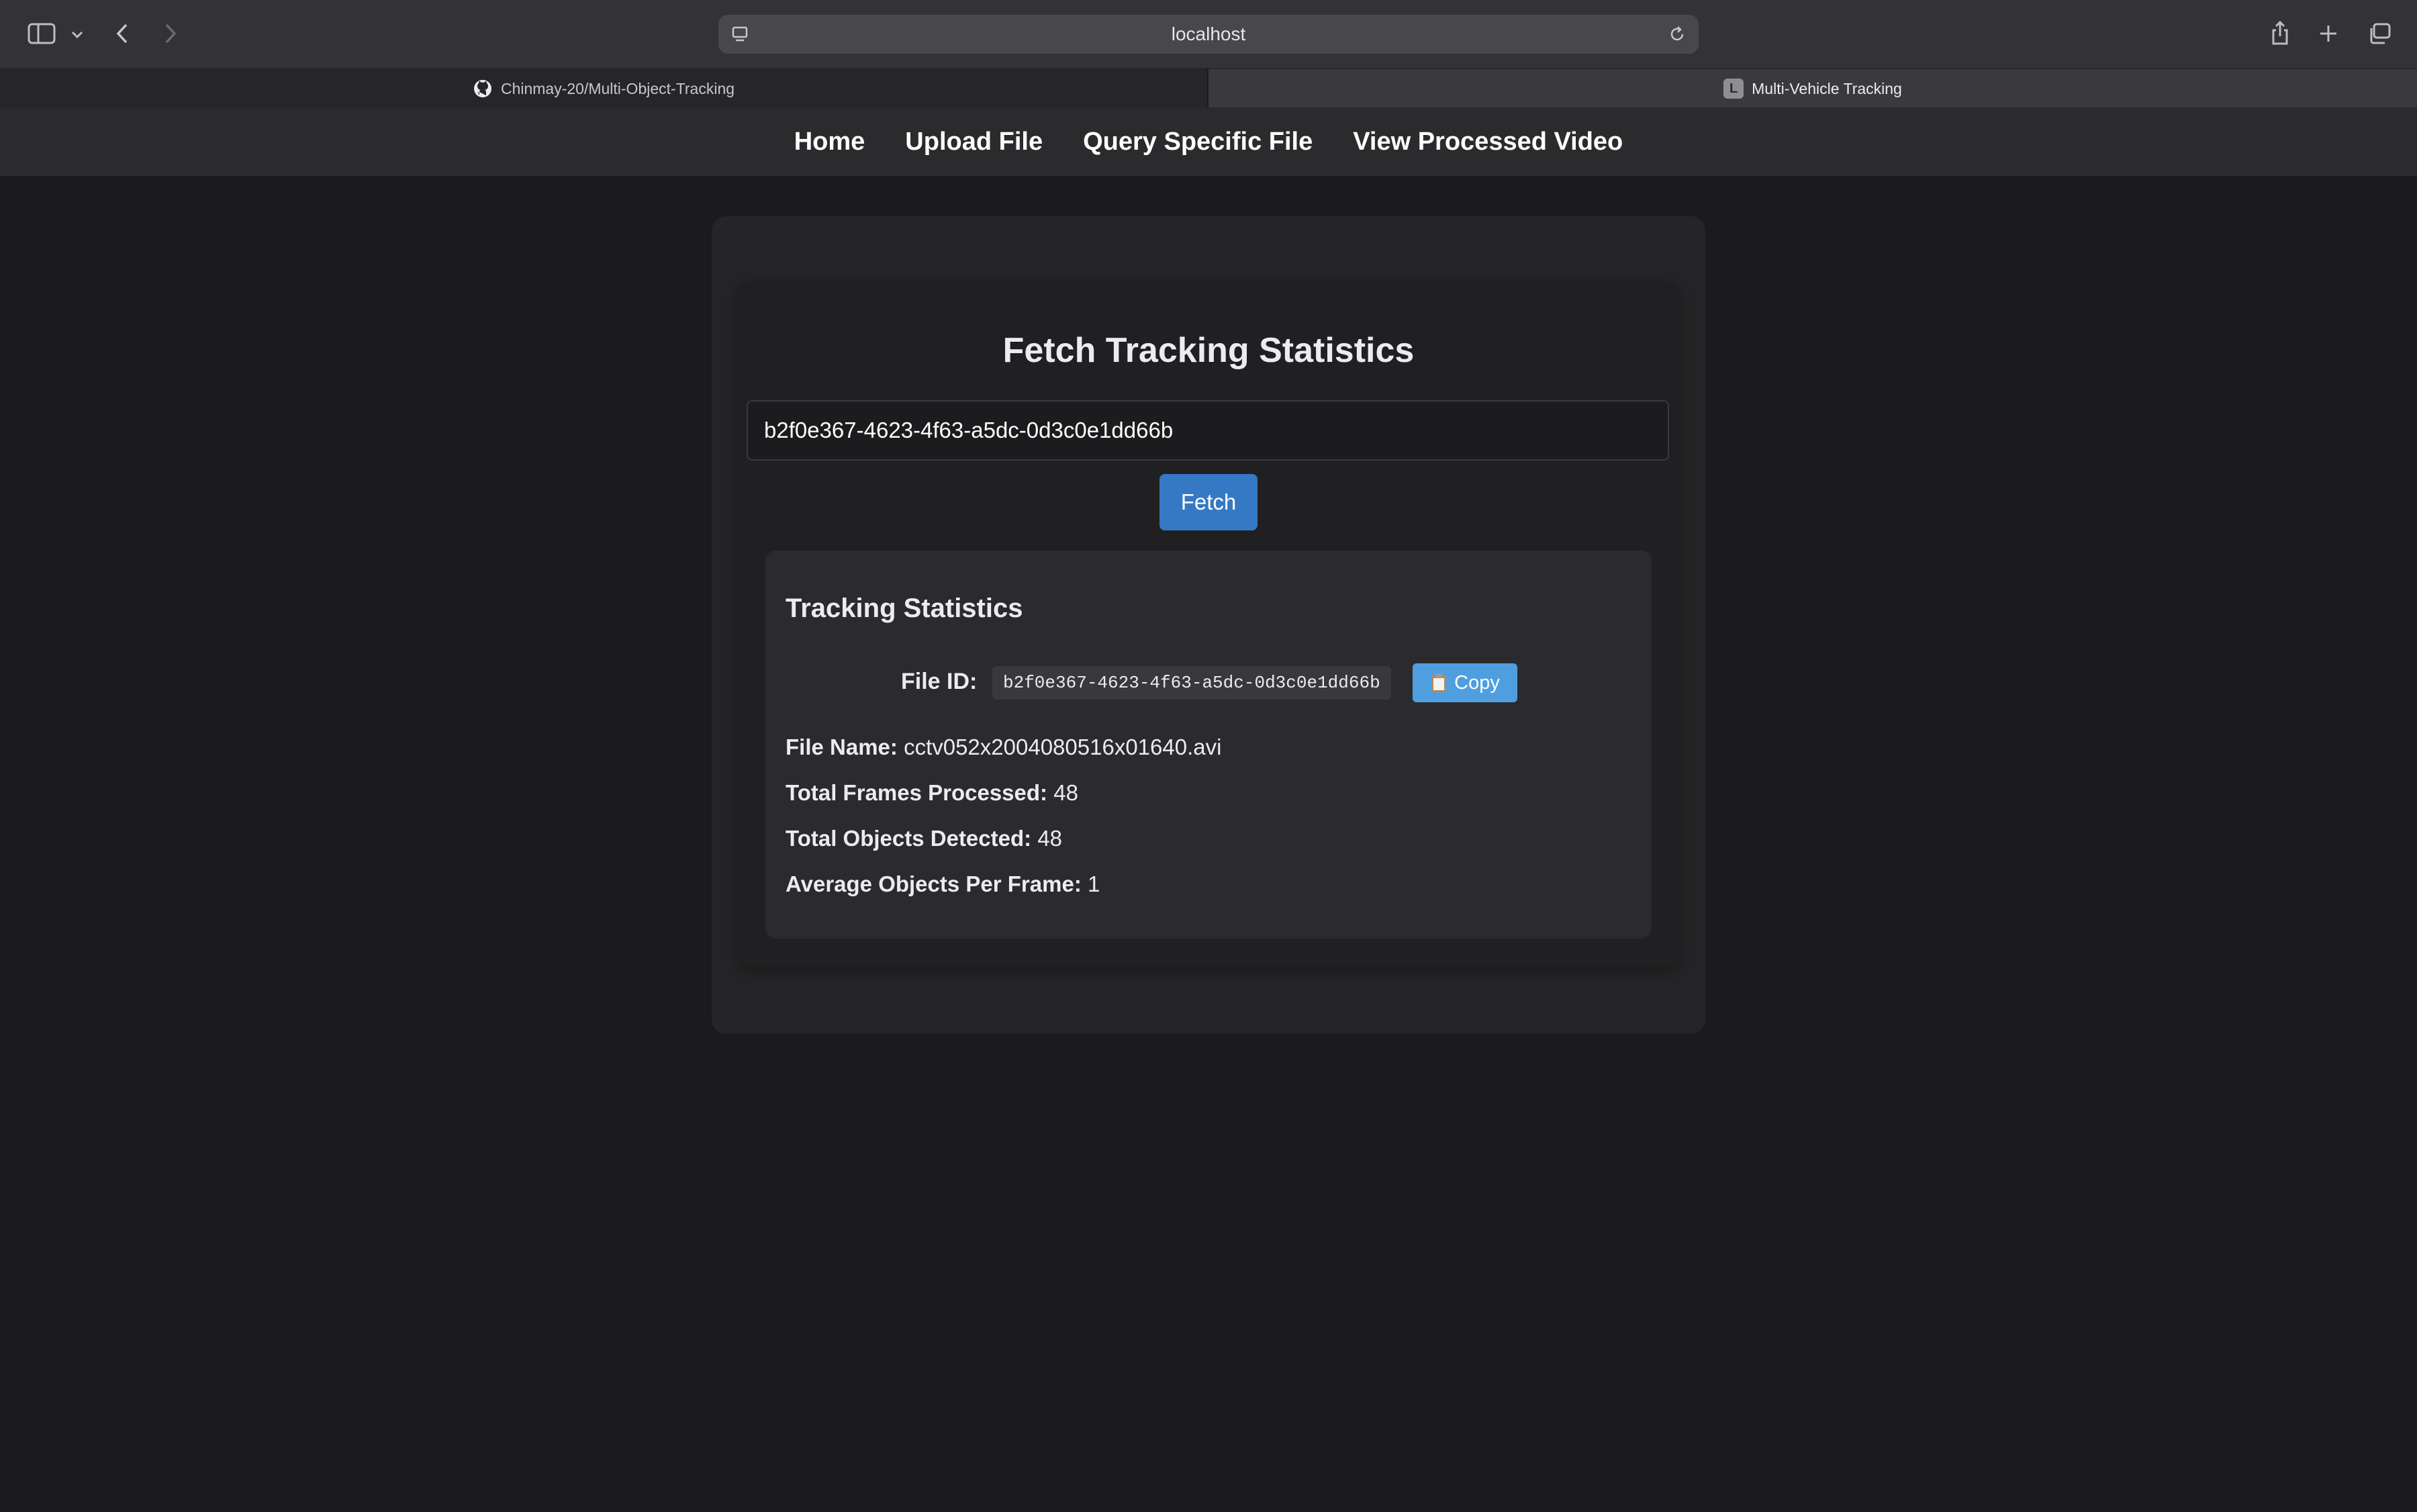 The image size is (2417, 1512). Describe the element at coordinates (123, 33) in the screenshot. I see `back-icon` at that location.